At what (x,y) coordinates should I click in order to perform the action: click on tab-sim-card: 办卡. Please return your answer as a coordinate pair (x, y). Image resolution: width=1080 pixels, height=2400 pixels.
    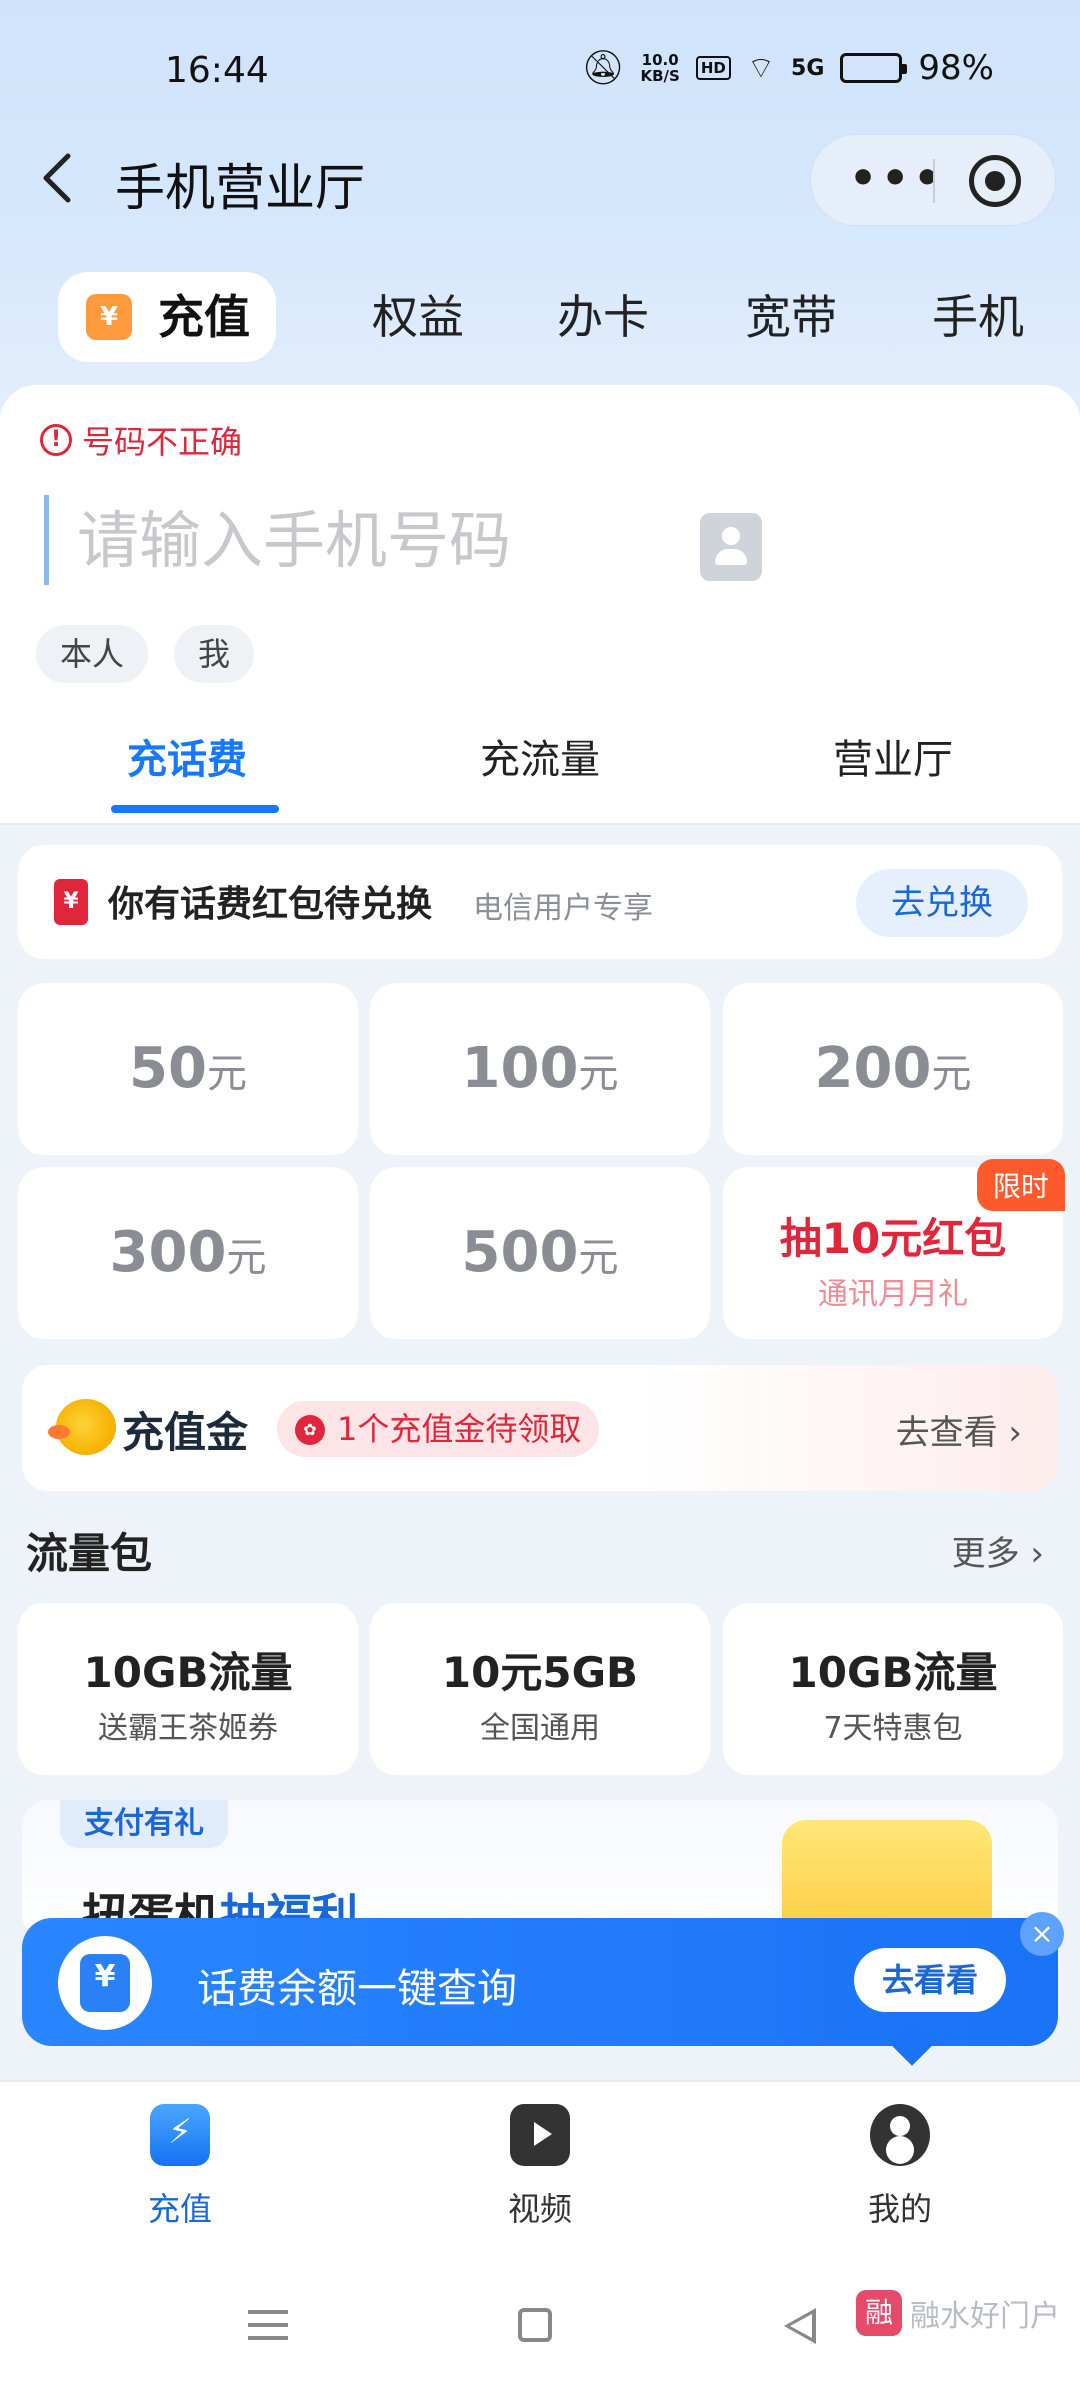
    Looking at the image, I should click on (603, 317).